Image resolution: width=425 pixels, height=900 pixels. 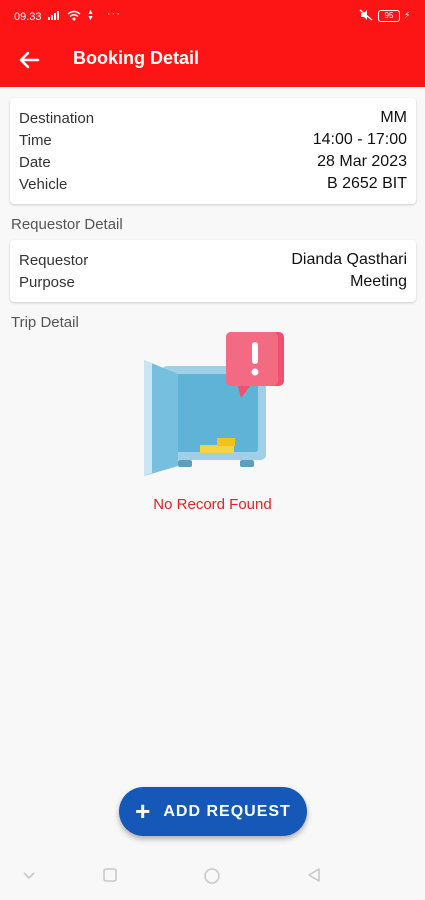 What do you see at coordinates (213, 140) in the screenshot?
I see `booking-row-time: Time 14:00 - 17:00` at bounding box center [213, 140].